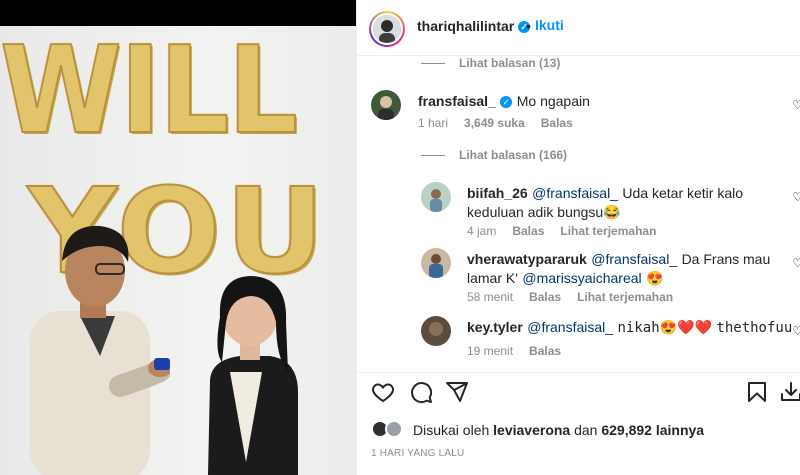 This screenshot has width=800, height=475. What do you see at coordinates (253, 375) in the screenshot?
I see `woman-figure` at bounding box center [253, 375].